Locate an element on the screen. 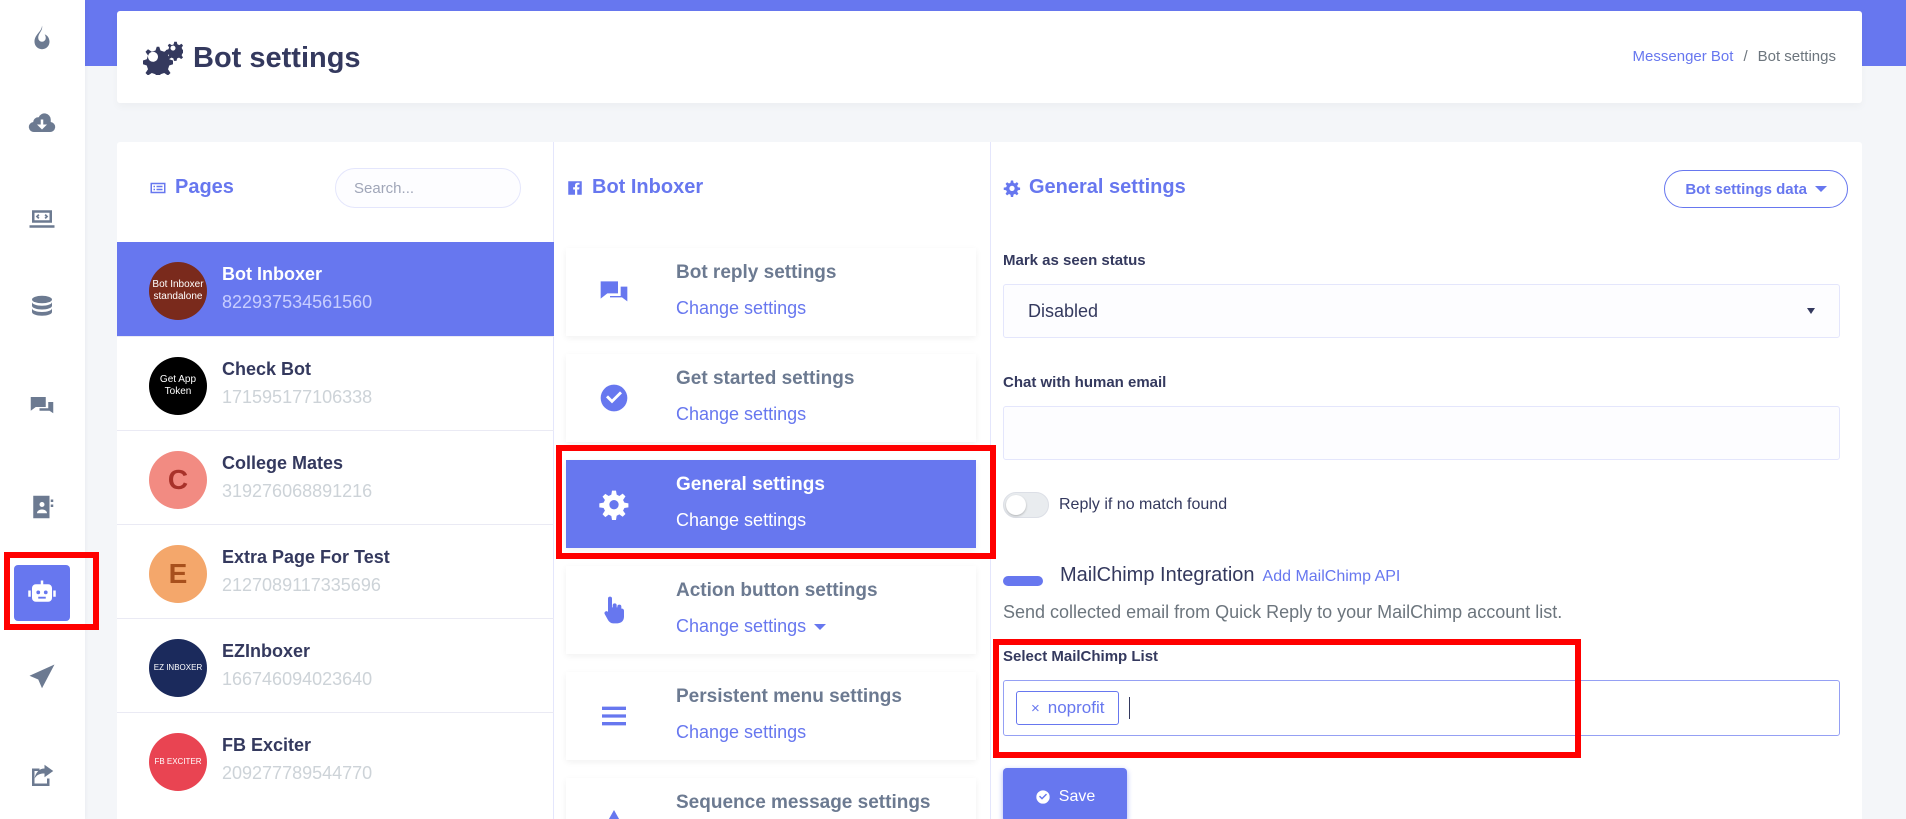 Image resolution: width=1906 pixels, height=819 pixels. share-square-icon is located at coordinates (42, 776).